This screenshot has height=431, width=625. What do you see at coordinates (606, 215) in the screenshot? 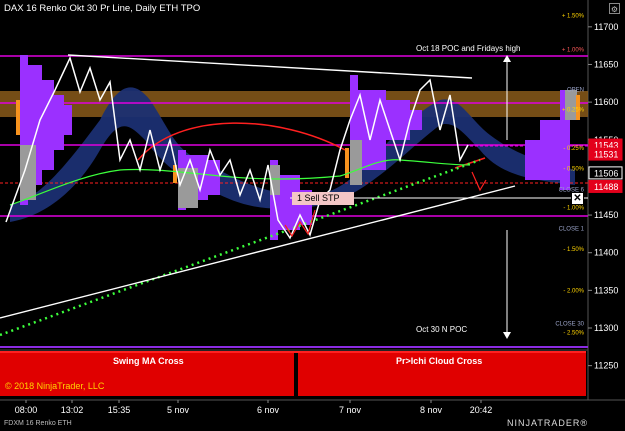
I see `price-label: 11450` at bounding box center [606, 215].